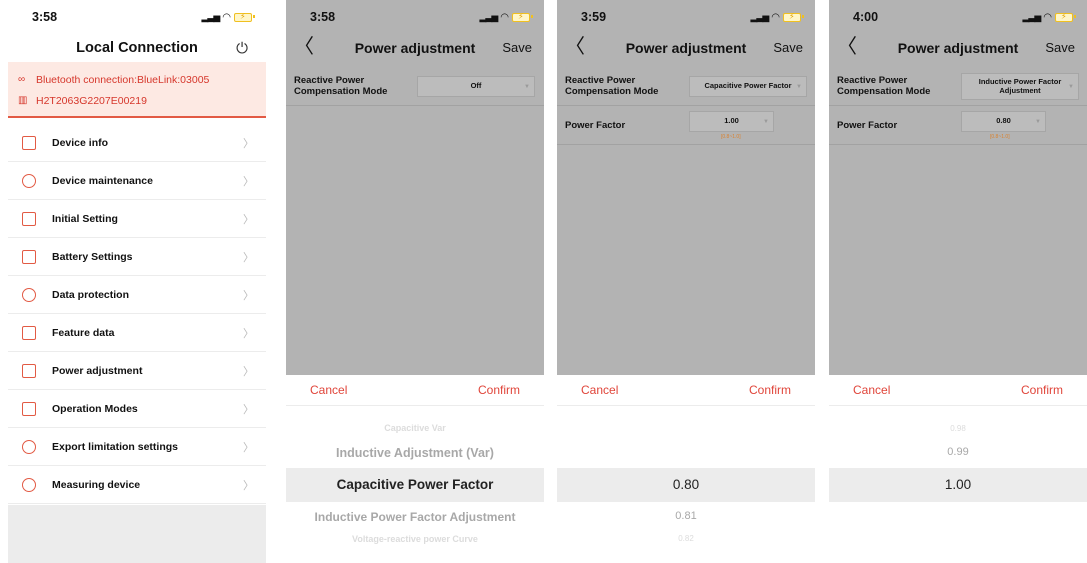 The height and width of the screenshot is (563, 1087). I want to click on power-factor-picker: 0.80 0.81 0.82, so click(686, 484).